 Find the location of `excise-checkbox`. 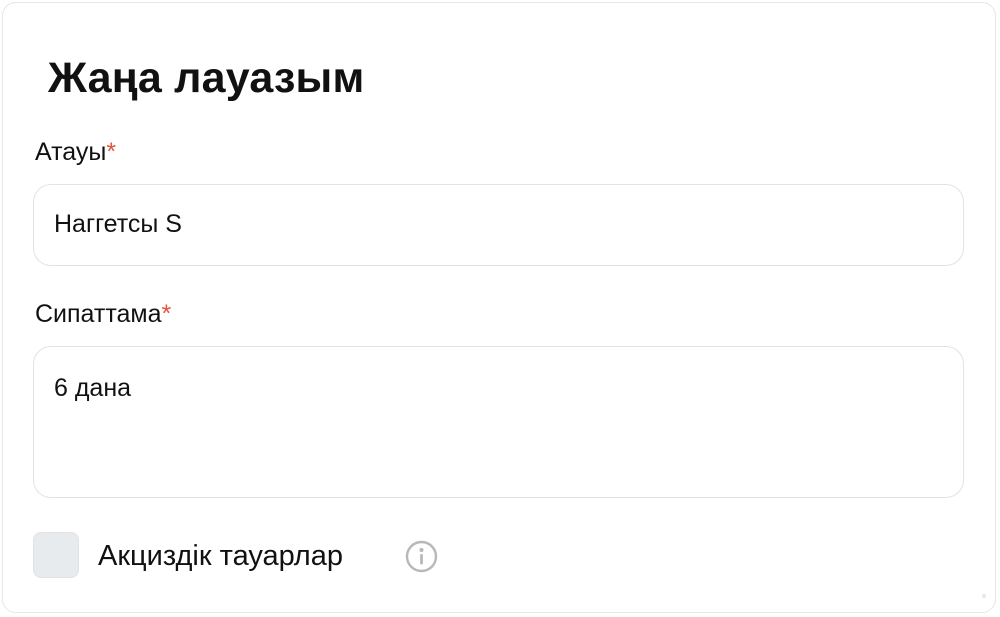

excise-checkbox is located at coordinates (56, 555).